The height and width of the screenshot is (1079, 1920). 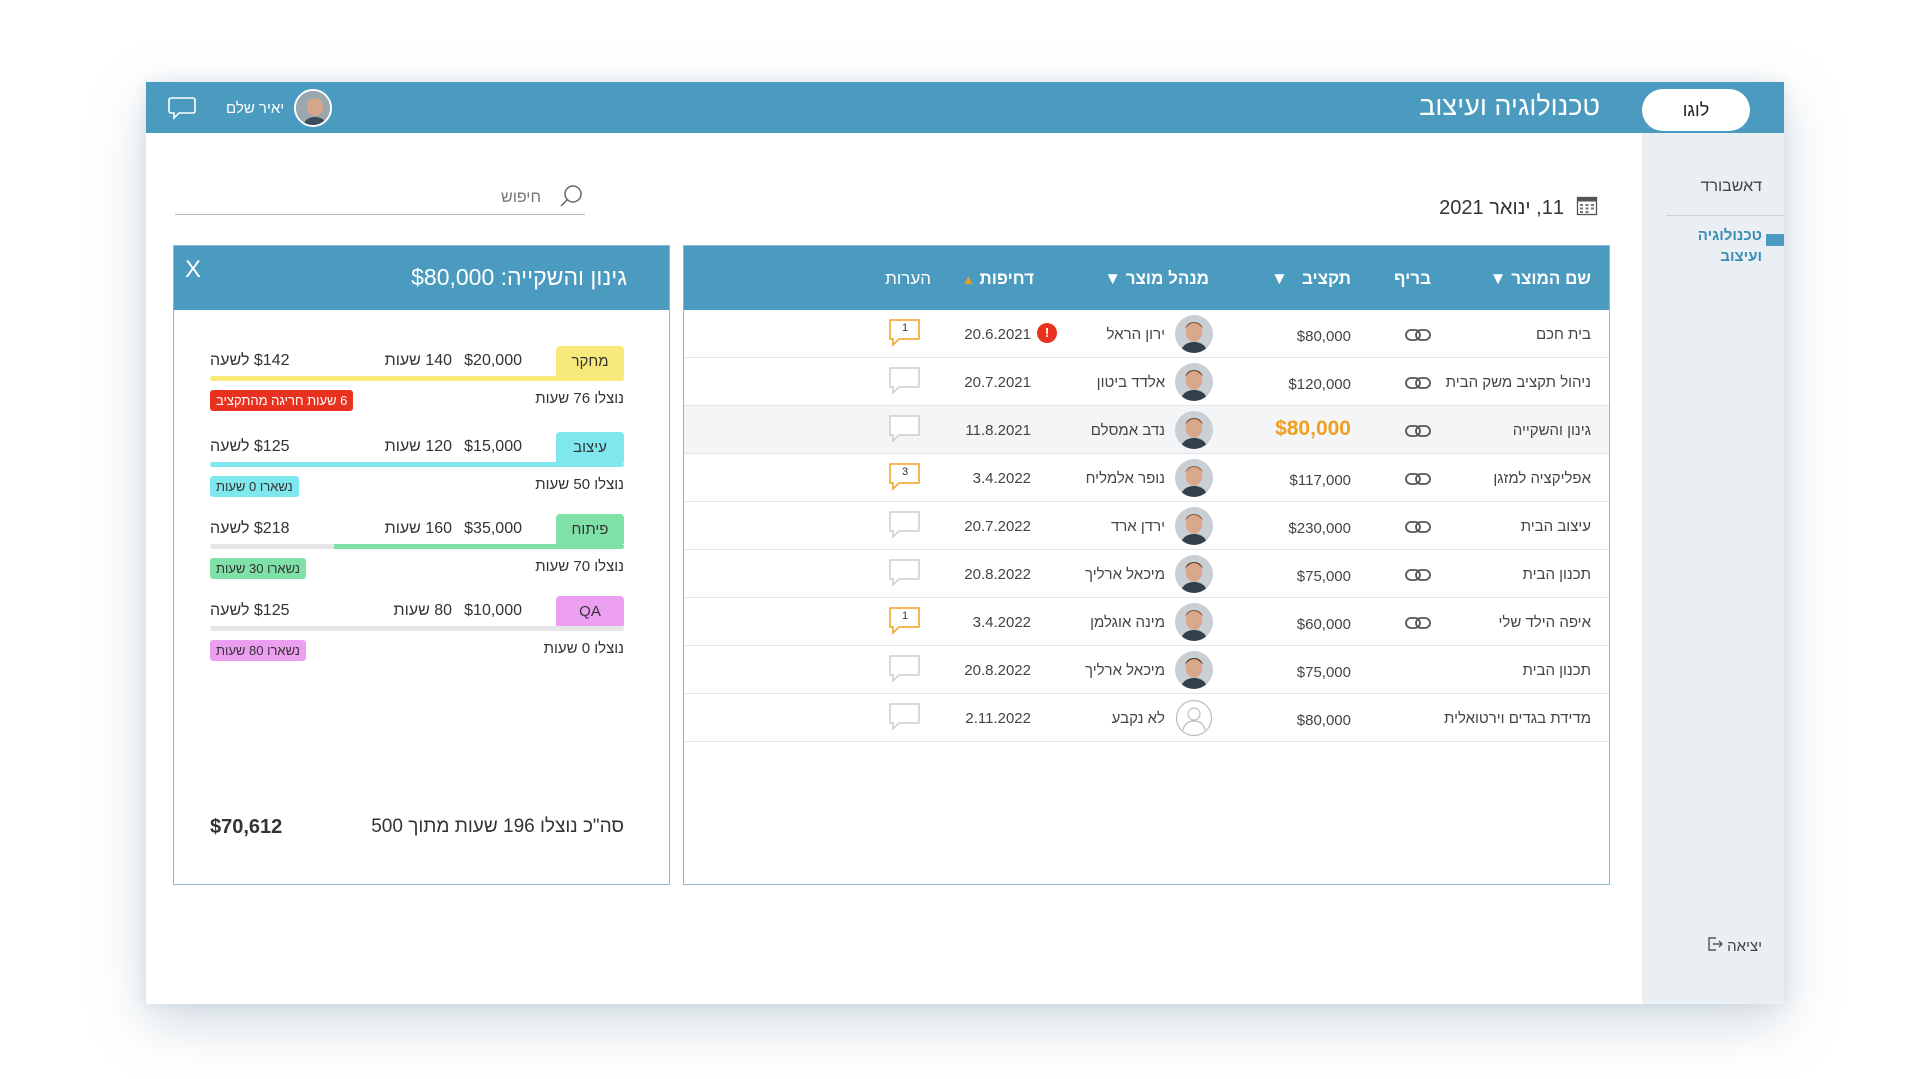 I want to click on avatar, so click(x=313, y=108).